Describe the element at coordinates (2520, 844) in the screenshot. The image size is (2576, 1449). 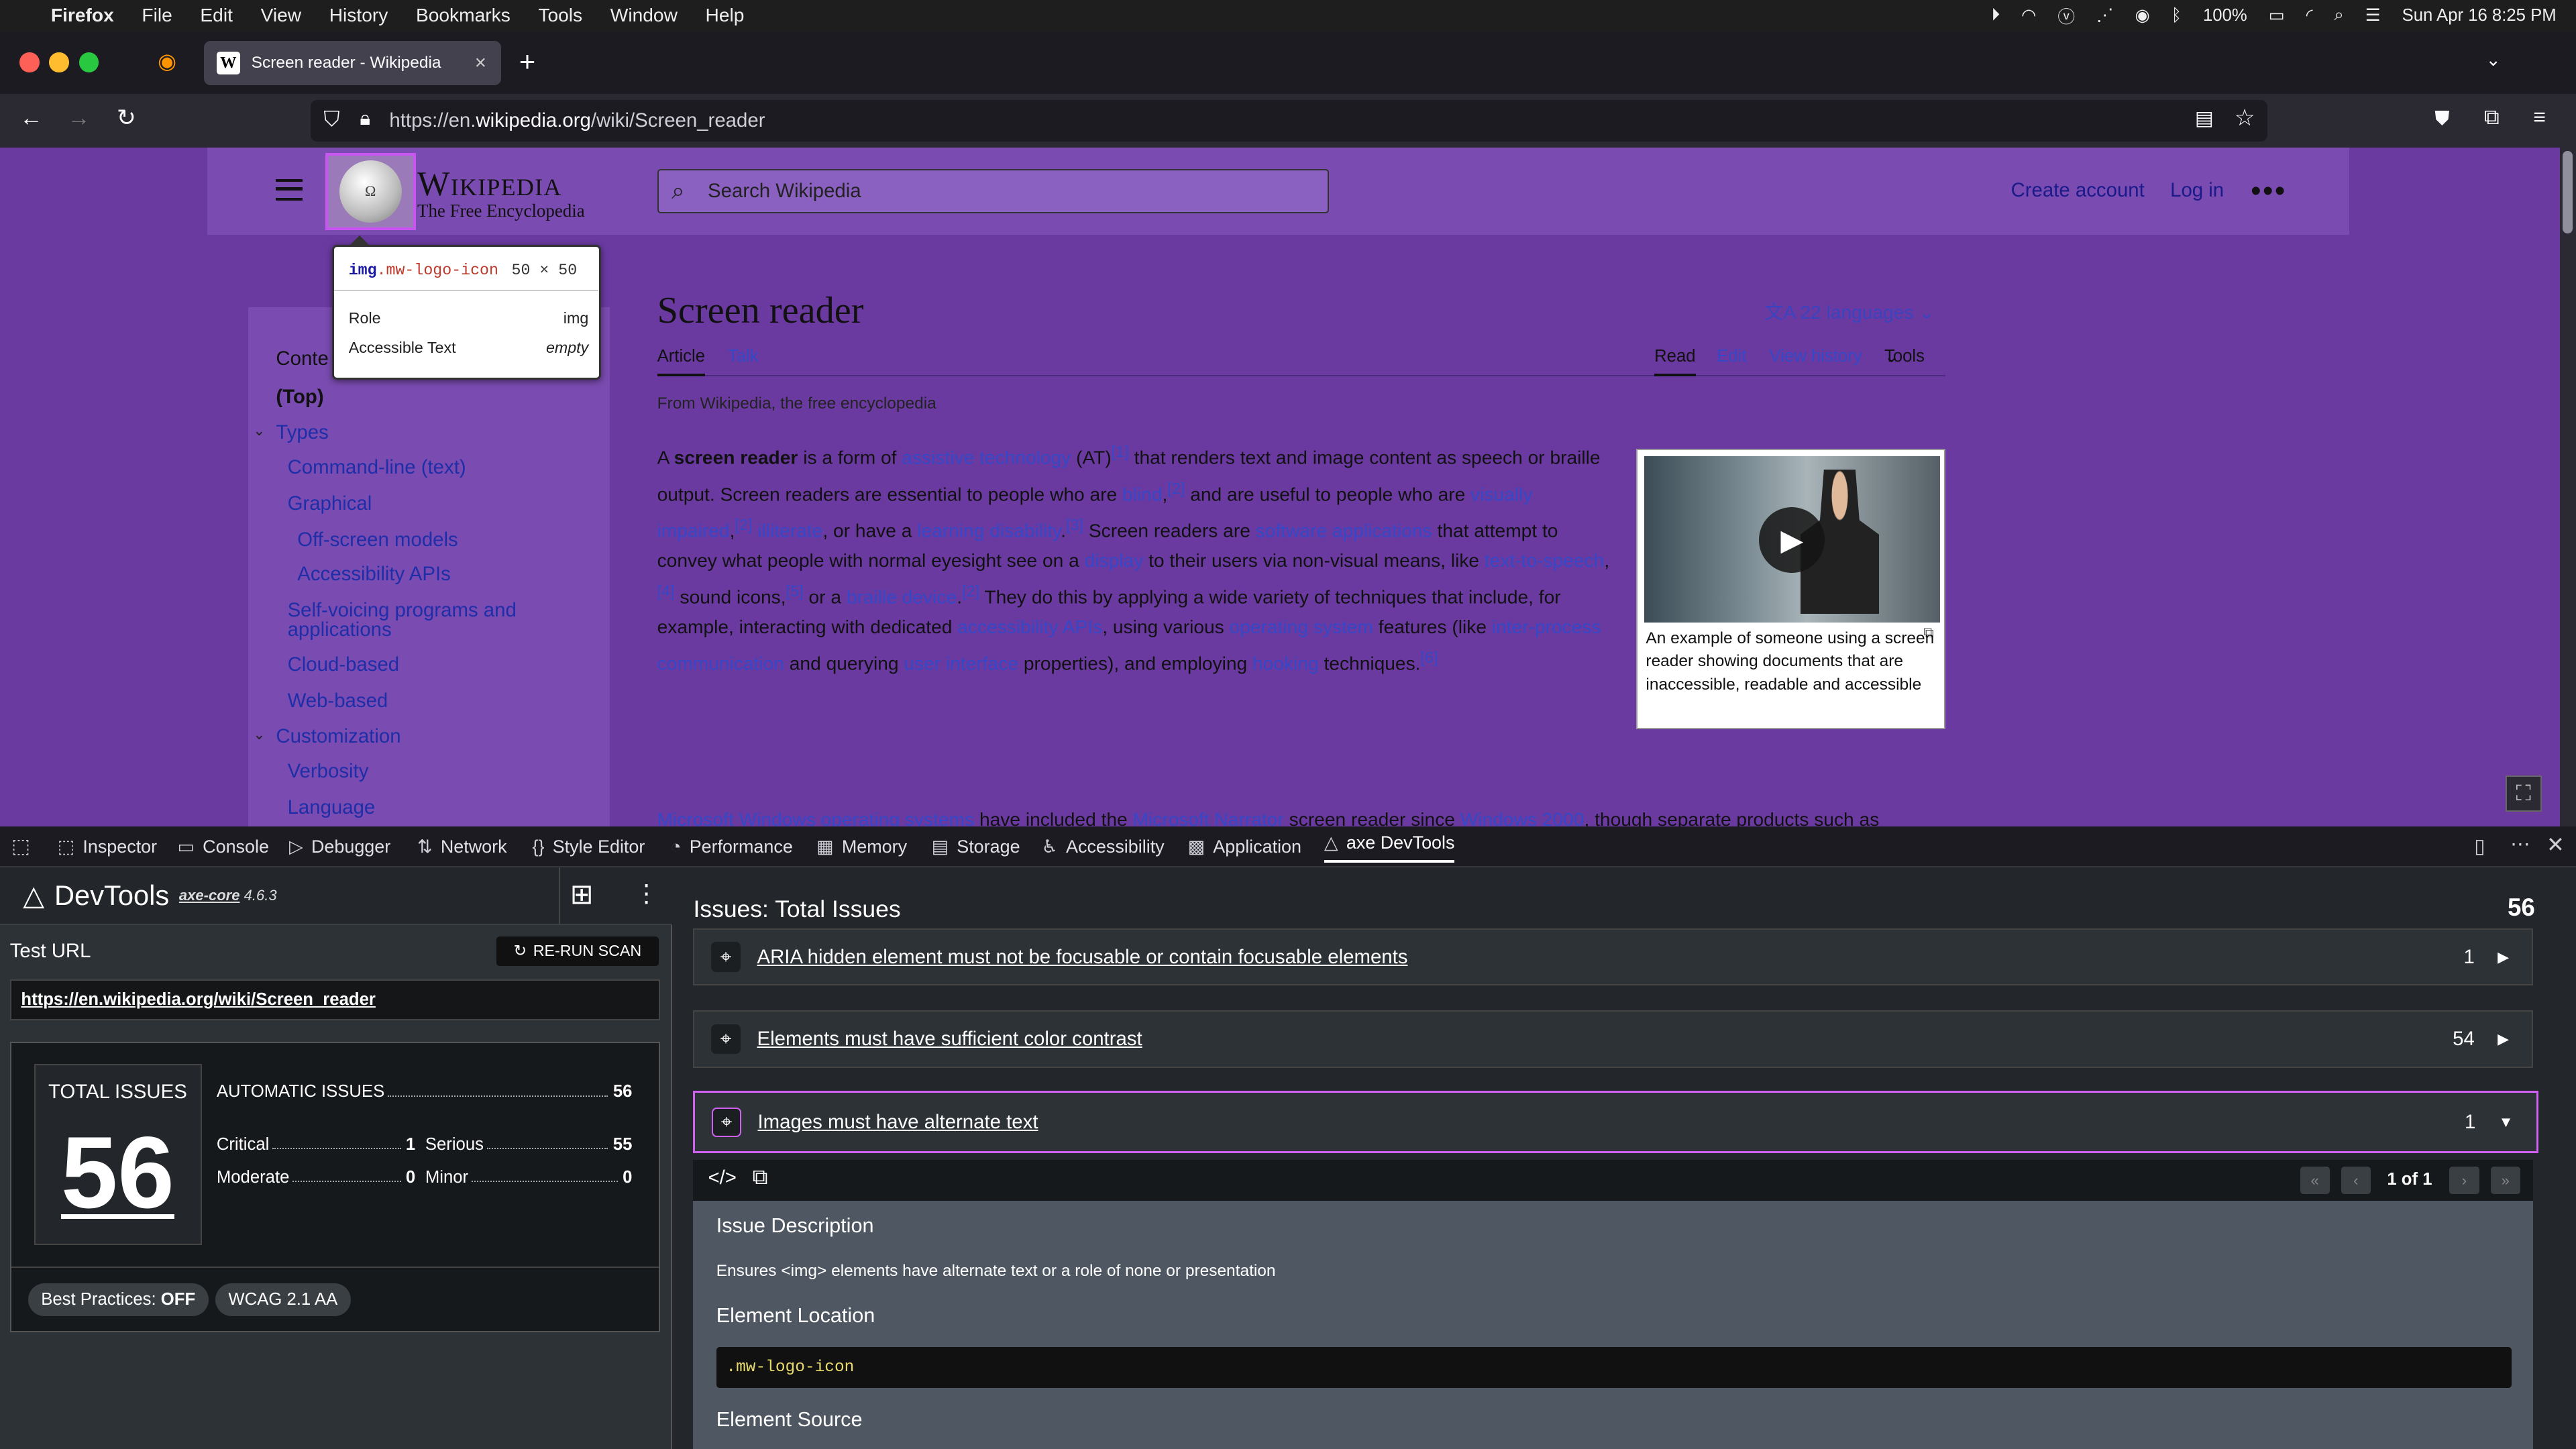
I see `devtools-menu-icon: ⋯` at that location.